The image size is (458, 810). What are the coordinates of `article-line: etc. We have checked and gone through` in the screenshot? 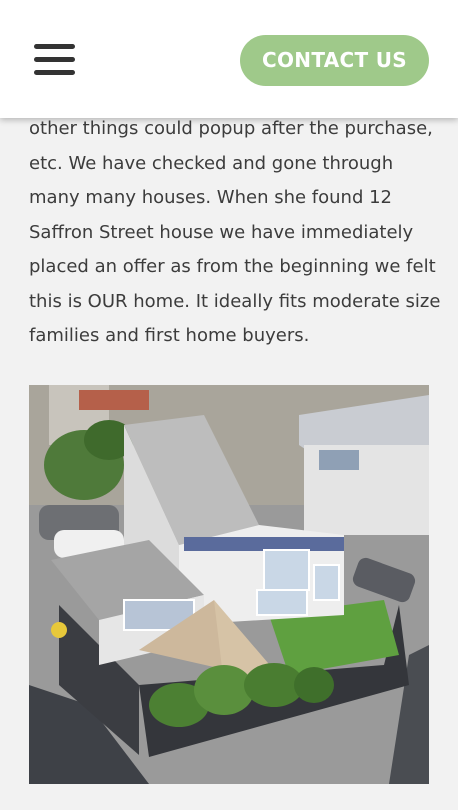 It's located at (211, 163).